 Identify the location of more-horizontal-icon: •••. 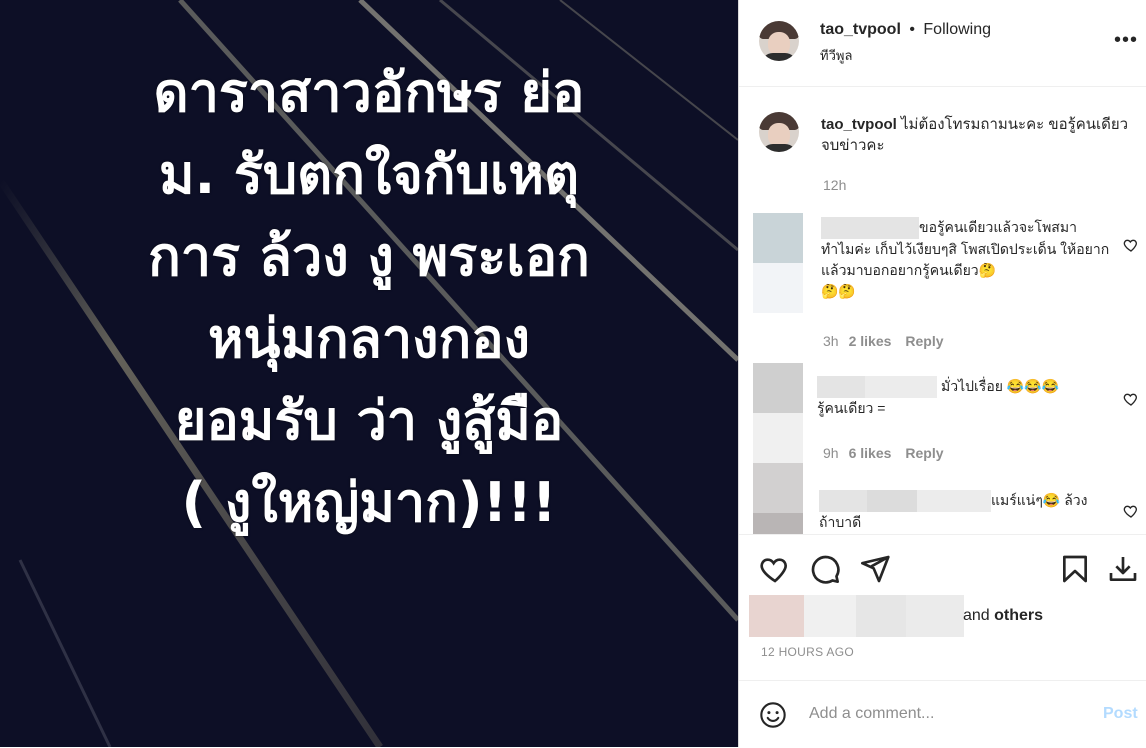
(1126, 40).